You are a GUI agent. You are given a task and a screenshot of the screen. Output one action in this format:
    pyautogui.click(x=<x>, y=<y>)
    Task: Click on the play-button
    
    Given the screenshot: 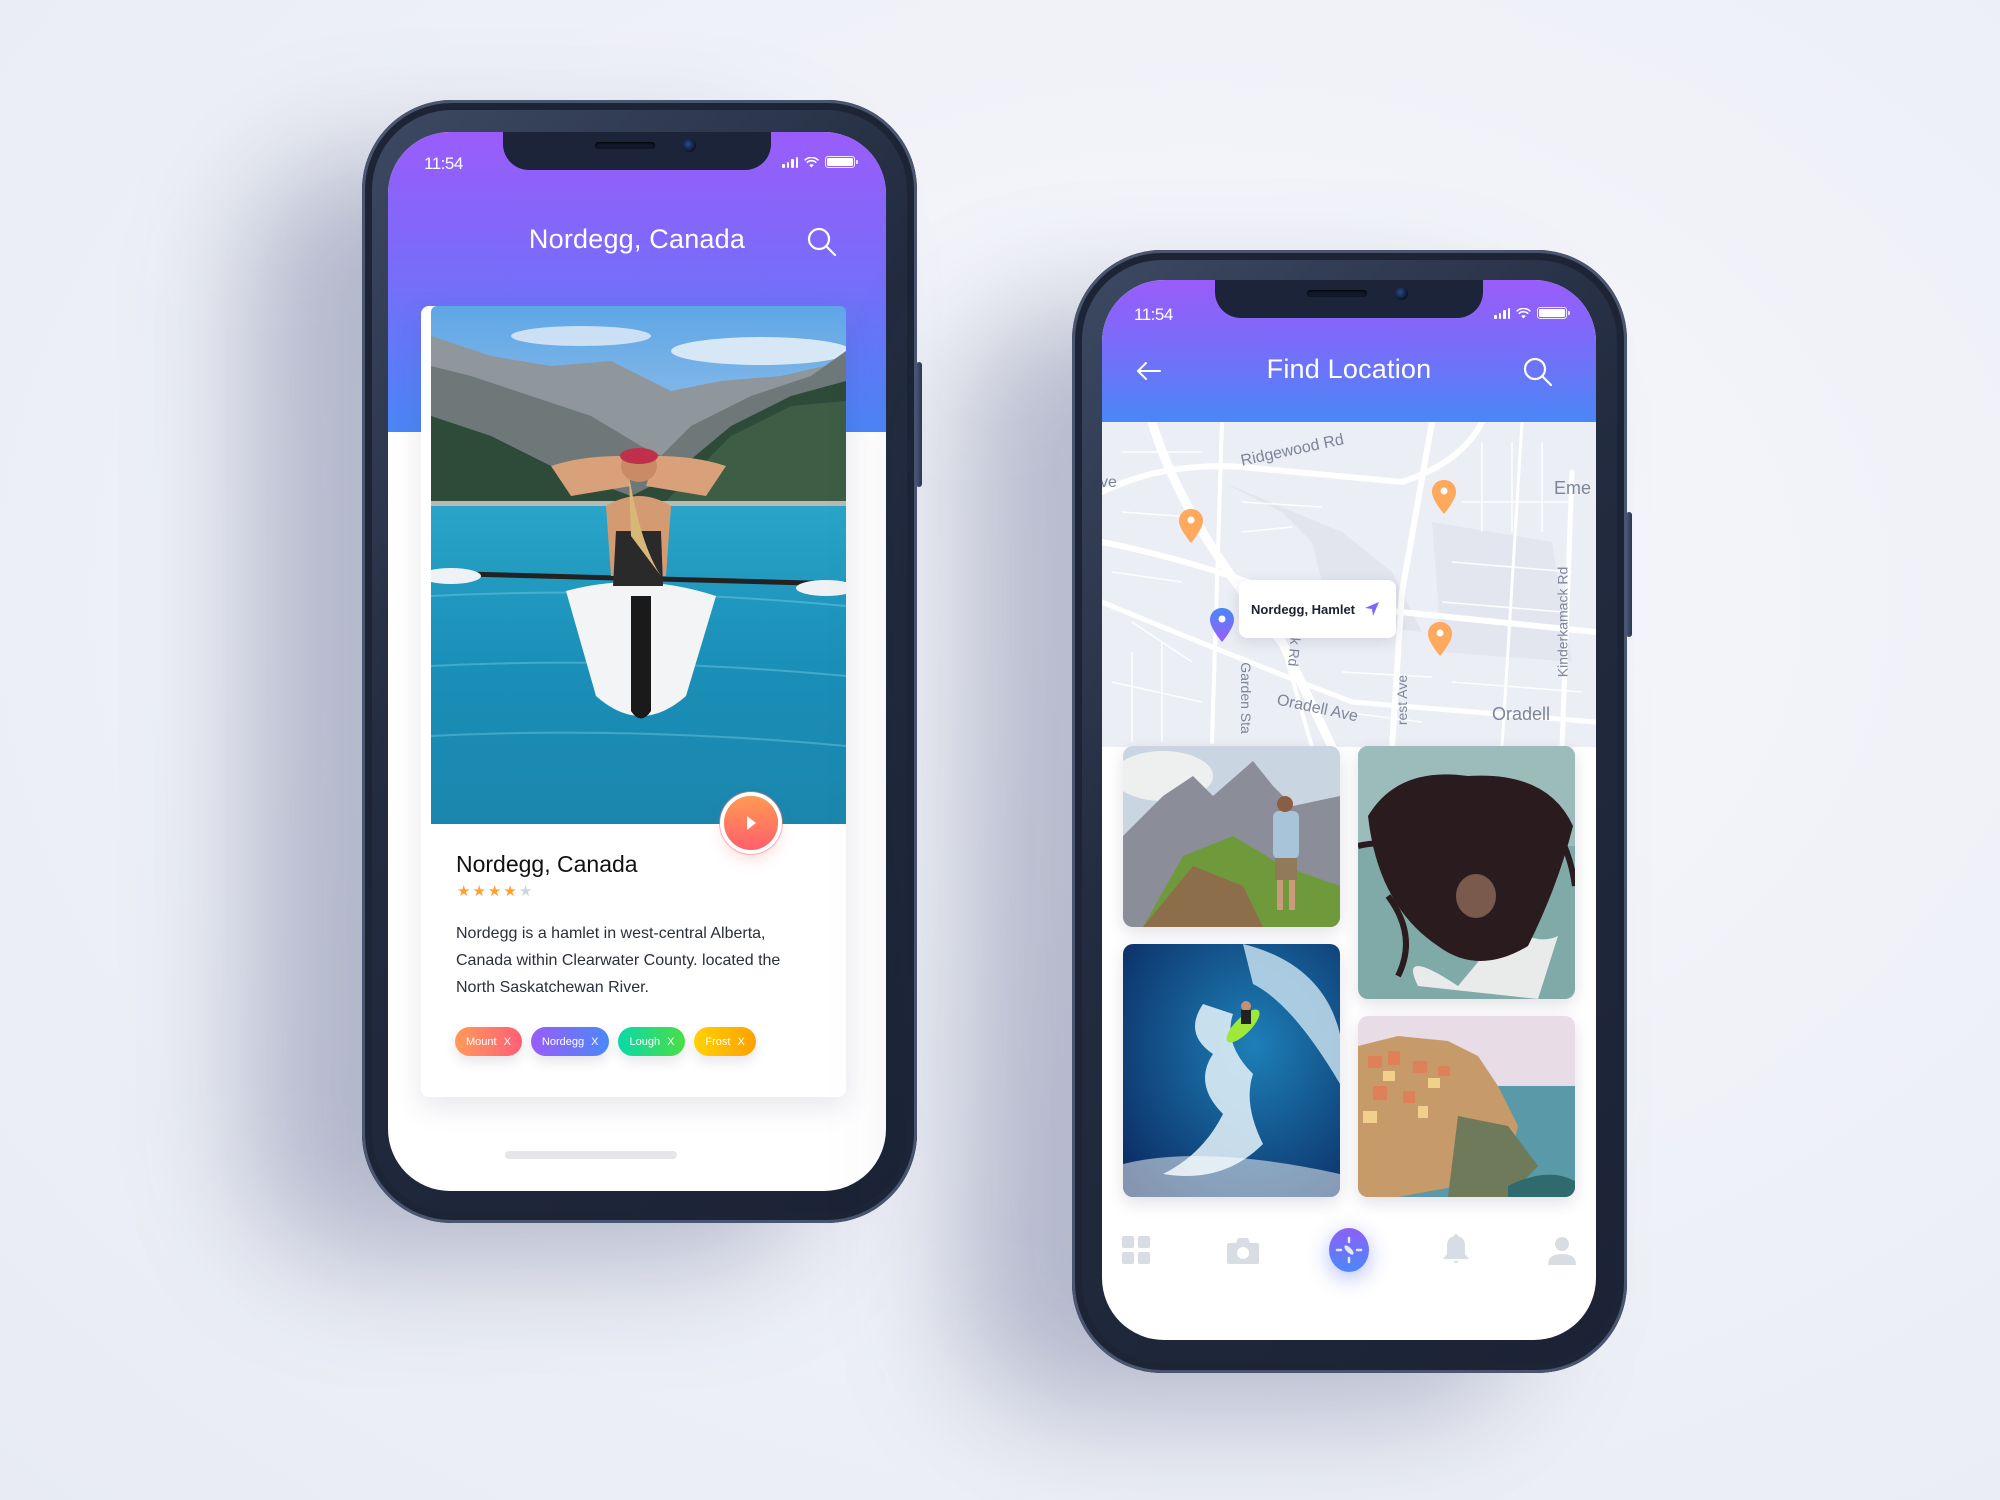 What is the action you would take?
    pyautogui.click(x=751, y=823)
    